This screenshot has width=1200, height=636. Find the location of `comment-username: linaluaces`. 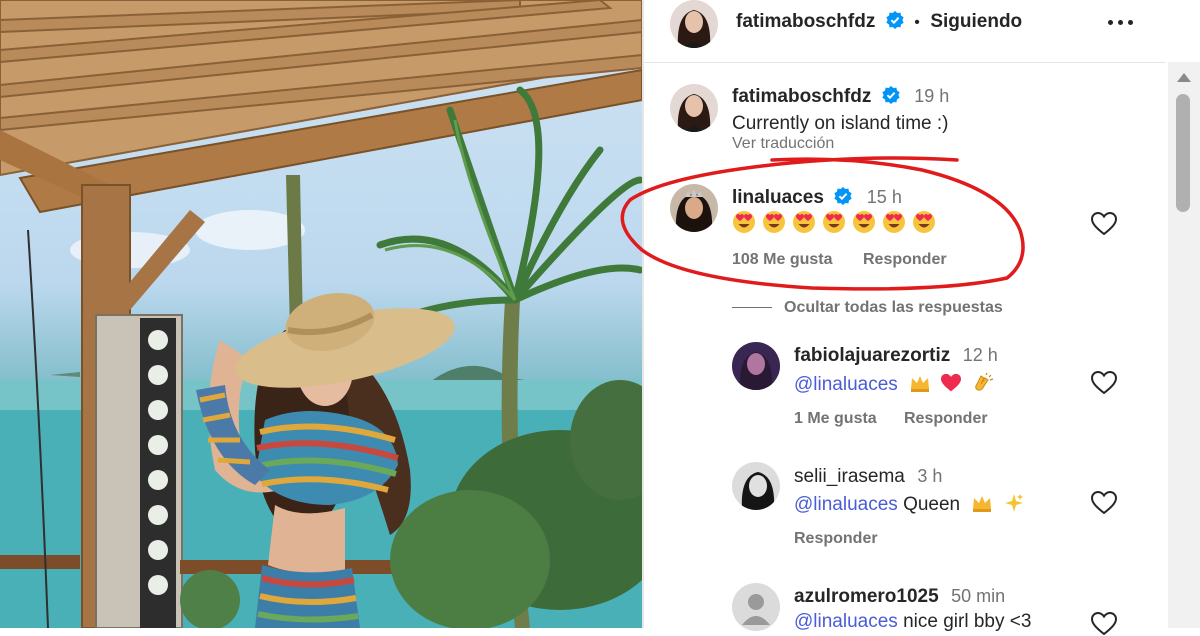

comment-username: linaluaces is located at coordinates (778, 197).